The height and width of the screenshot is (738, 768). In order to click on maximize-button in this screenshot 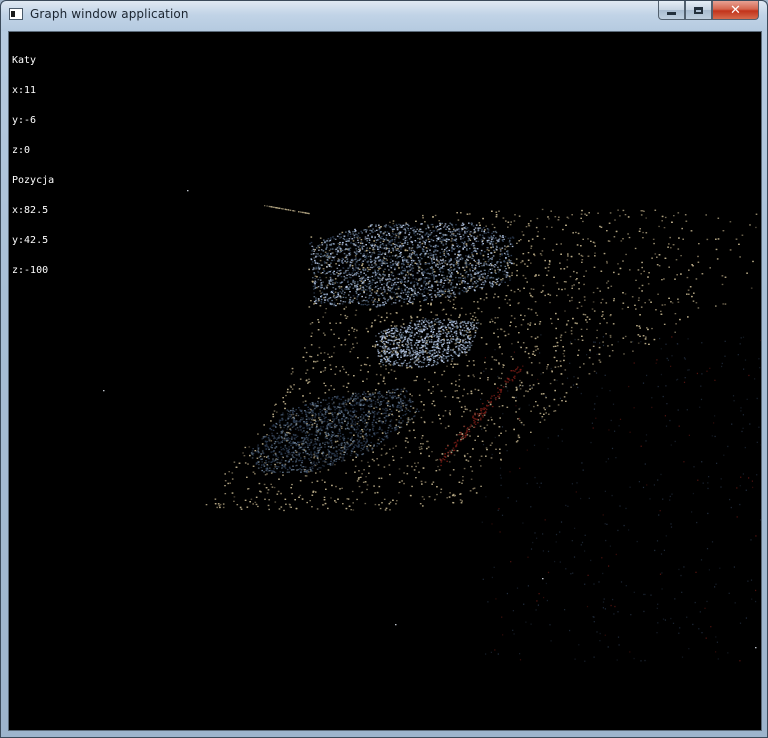, I will do `click(698, 10)`.